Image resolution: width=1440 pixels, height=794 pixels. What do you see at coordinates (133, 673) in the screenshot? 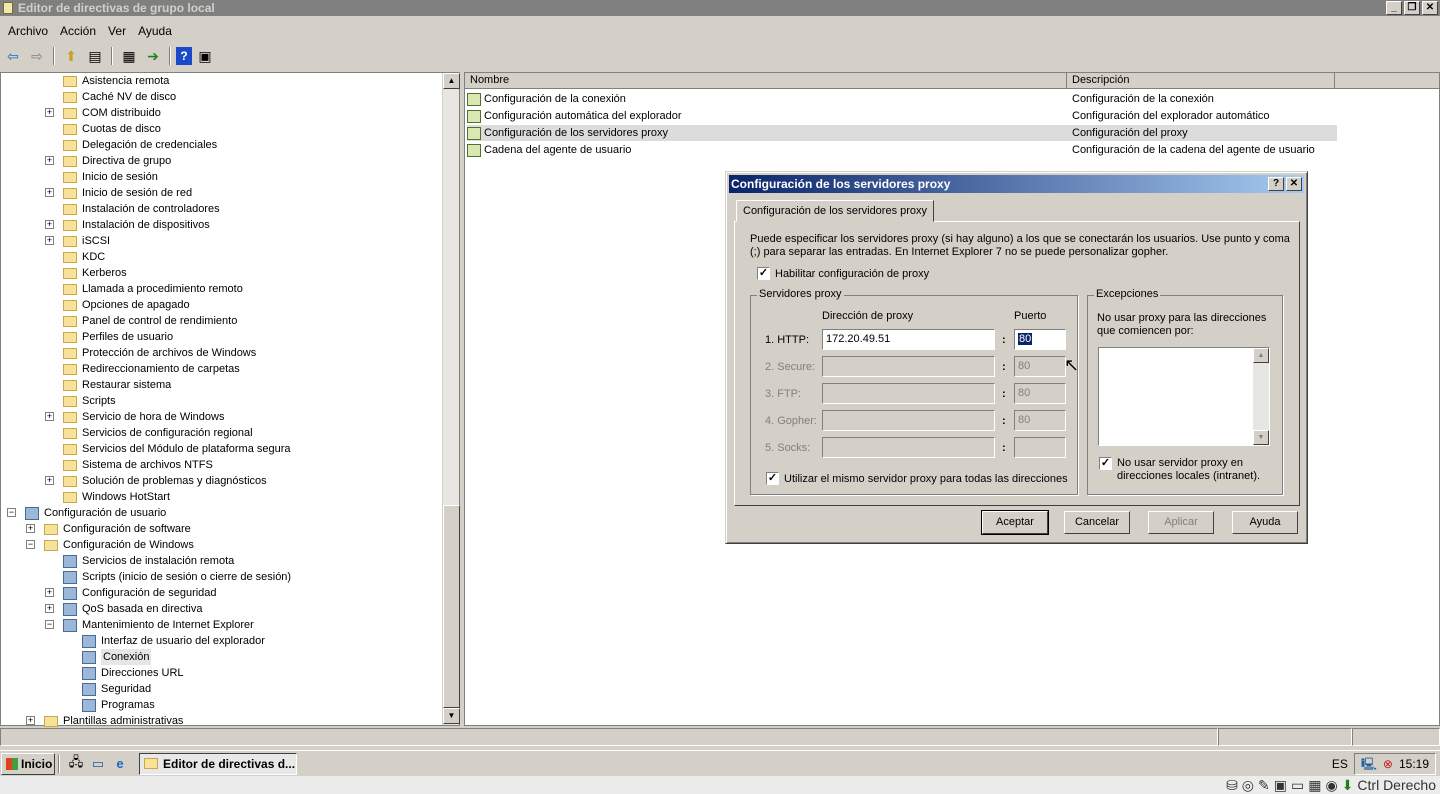
I see `tree-item: Direcciones URL` at bounding box center [133, 673].